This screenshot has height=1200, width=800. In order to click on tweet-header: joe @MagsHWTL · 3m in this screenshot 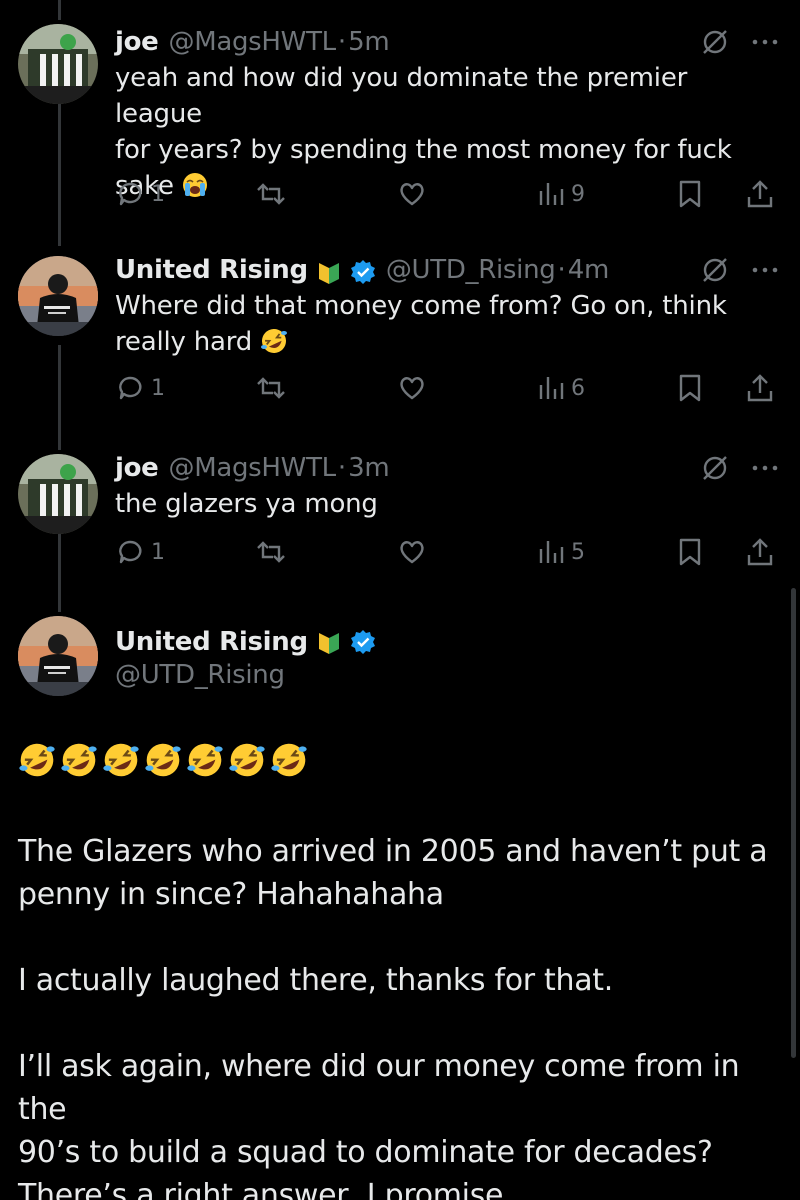, I will do `click(252, 468)`.